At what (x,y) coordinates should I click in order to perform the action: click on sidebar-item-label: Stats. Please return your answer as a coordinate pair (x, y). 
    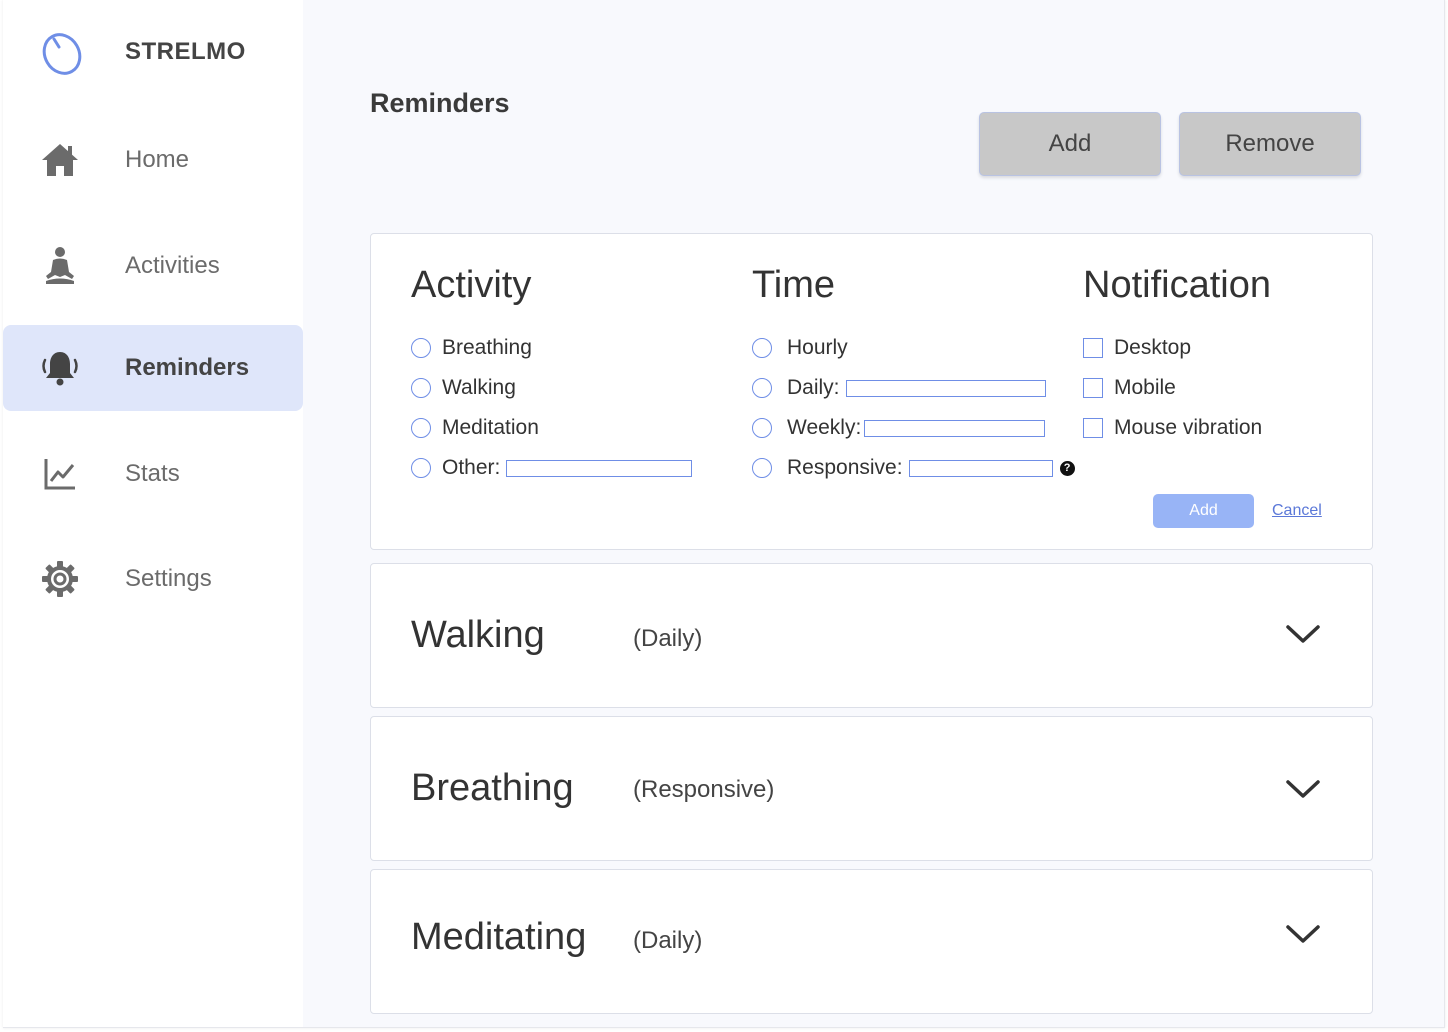
    Looking at the image, I should click on (152, 473).